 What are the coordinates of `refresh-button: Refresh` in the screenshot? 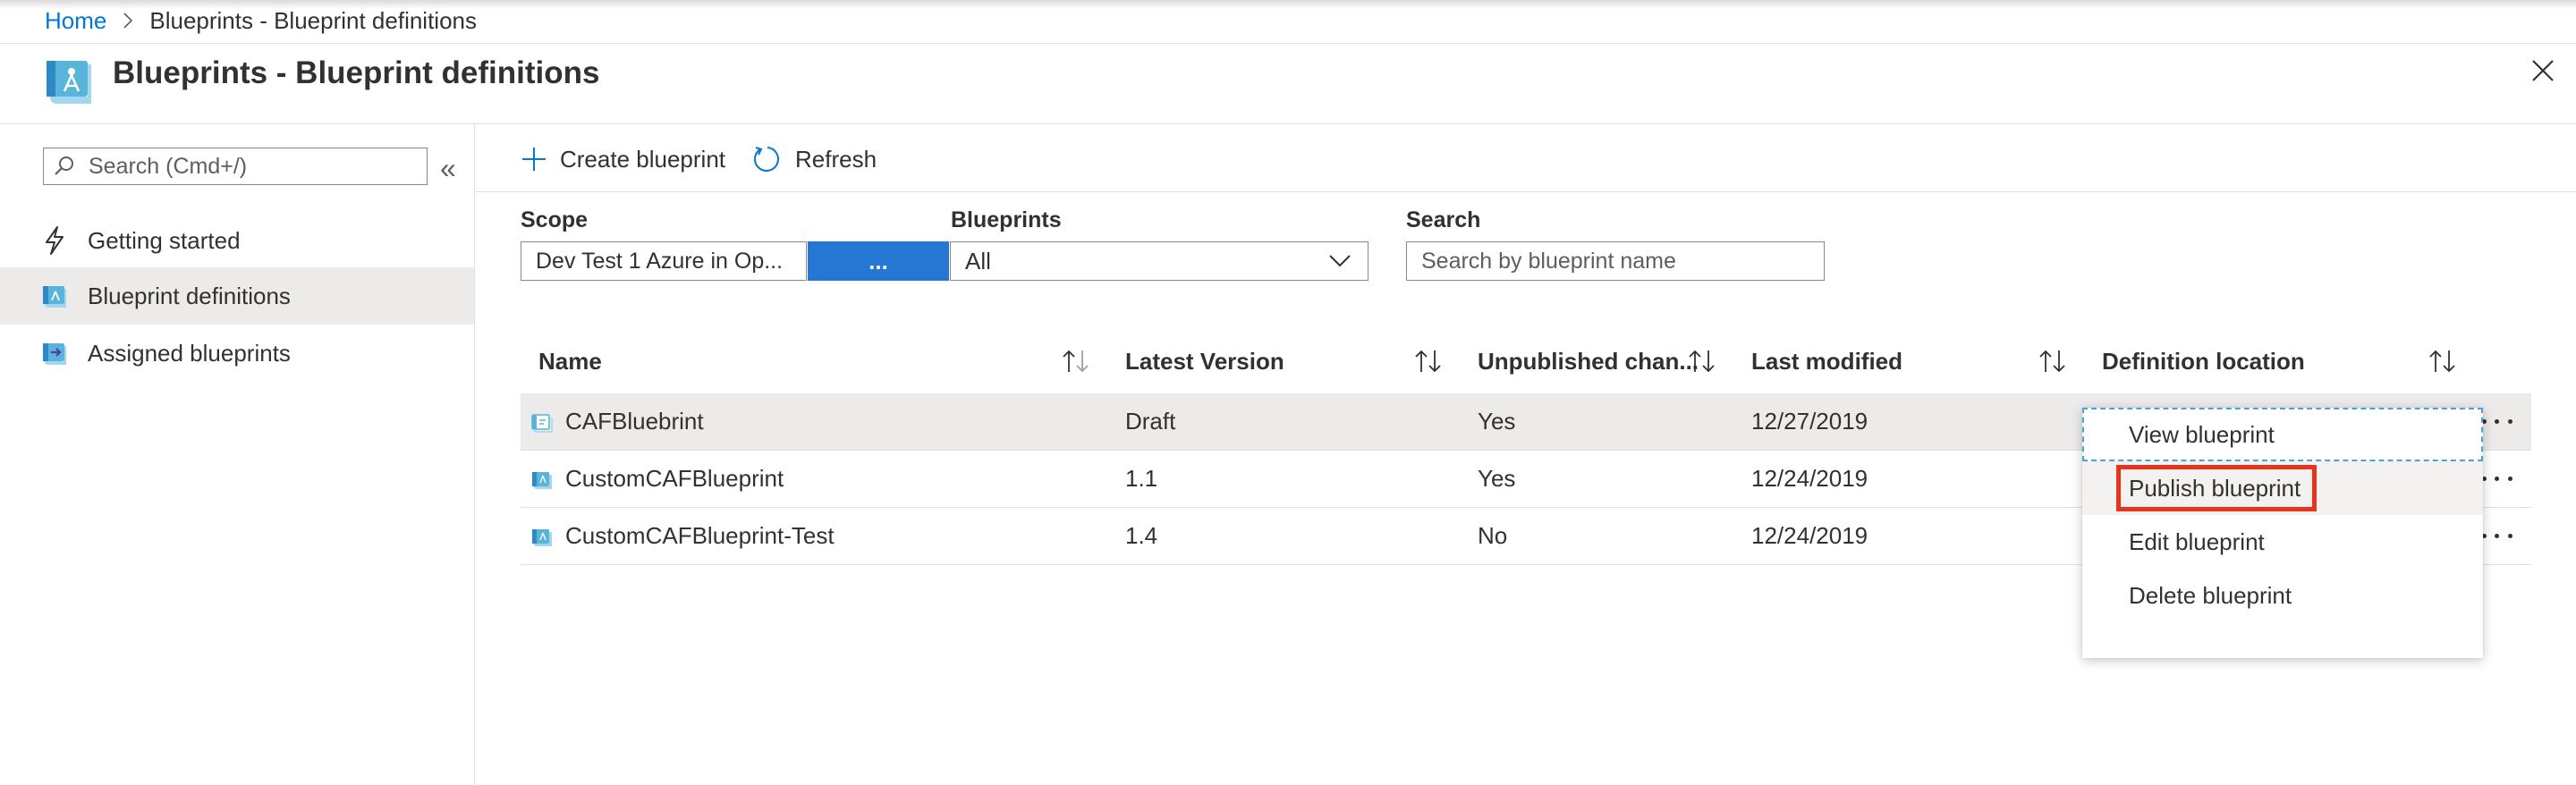 It's located at (814, 159).